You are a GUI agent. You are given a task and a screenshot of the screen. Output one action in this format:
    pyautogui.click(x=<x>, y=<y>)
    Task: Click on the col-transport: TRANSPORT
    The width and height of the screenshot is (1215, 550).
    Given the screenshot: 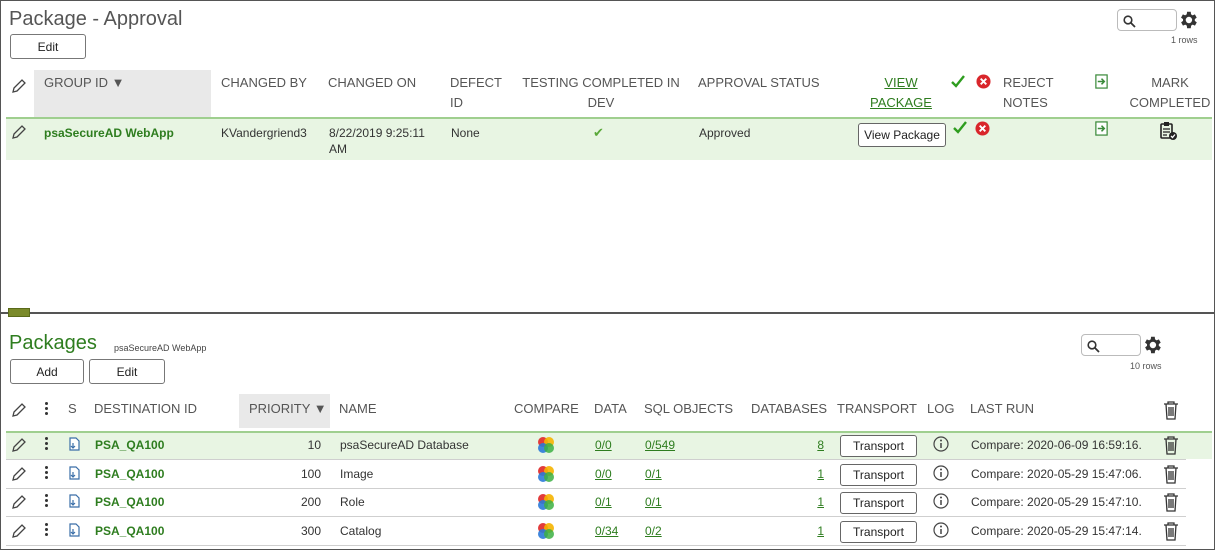 What is the action you would take?
    pyautogui.click(x=877, y=409)
    